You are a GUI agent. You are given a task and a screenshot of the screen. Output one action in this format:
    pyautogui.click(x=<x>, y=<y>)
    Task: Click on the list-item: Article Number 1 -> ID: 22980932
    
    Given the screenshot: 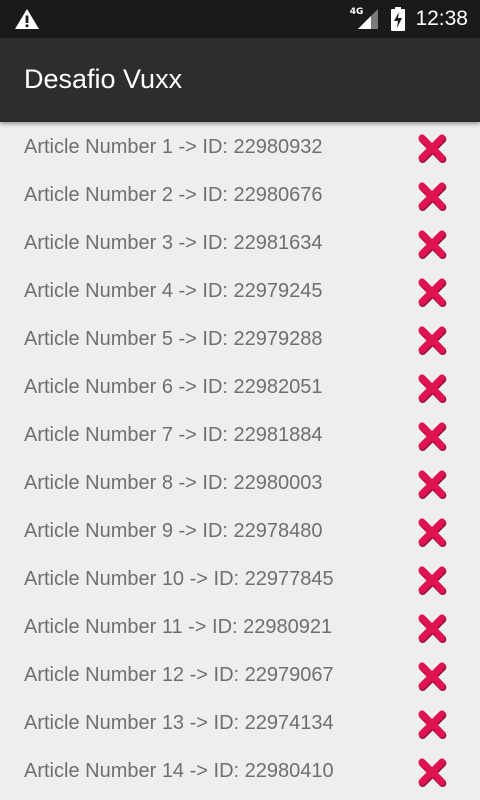 What is the action you would take?
    pyautogui.click(x=240, y=147)
    